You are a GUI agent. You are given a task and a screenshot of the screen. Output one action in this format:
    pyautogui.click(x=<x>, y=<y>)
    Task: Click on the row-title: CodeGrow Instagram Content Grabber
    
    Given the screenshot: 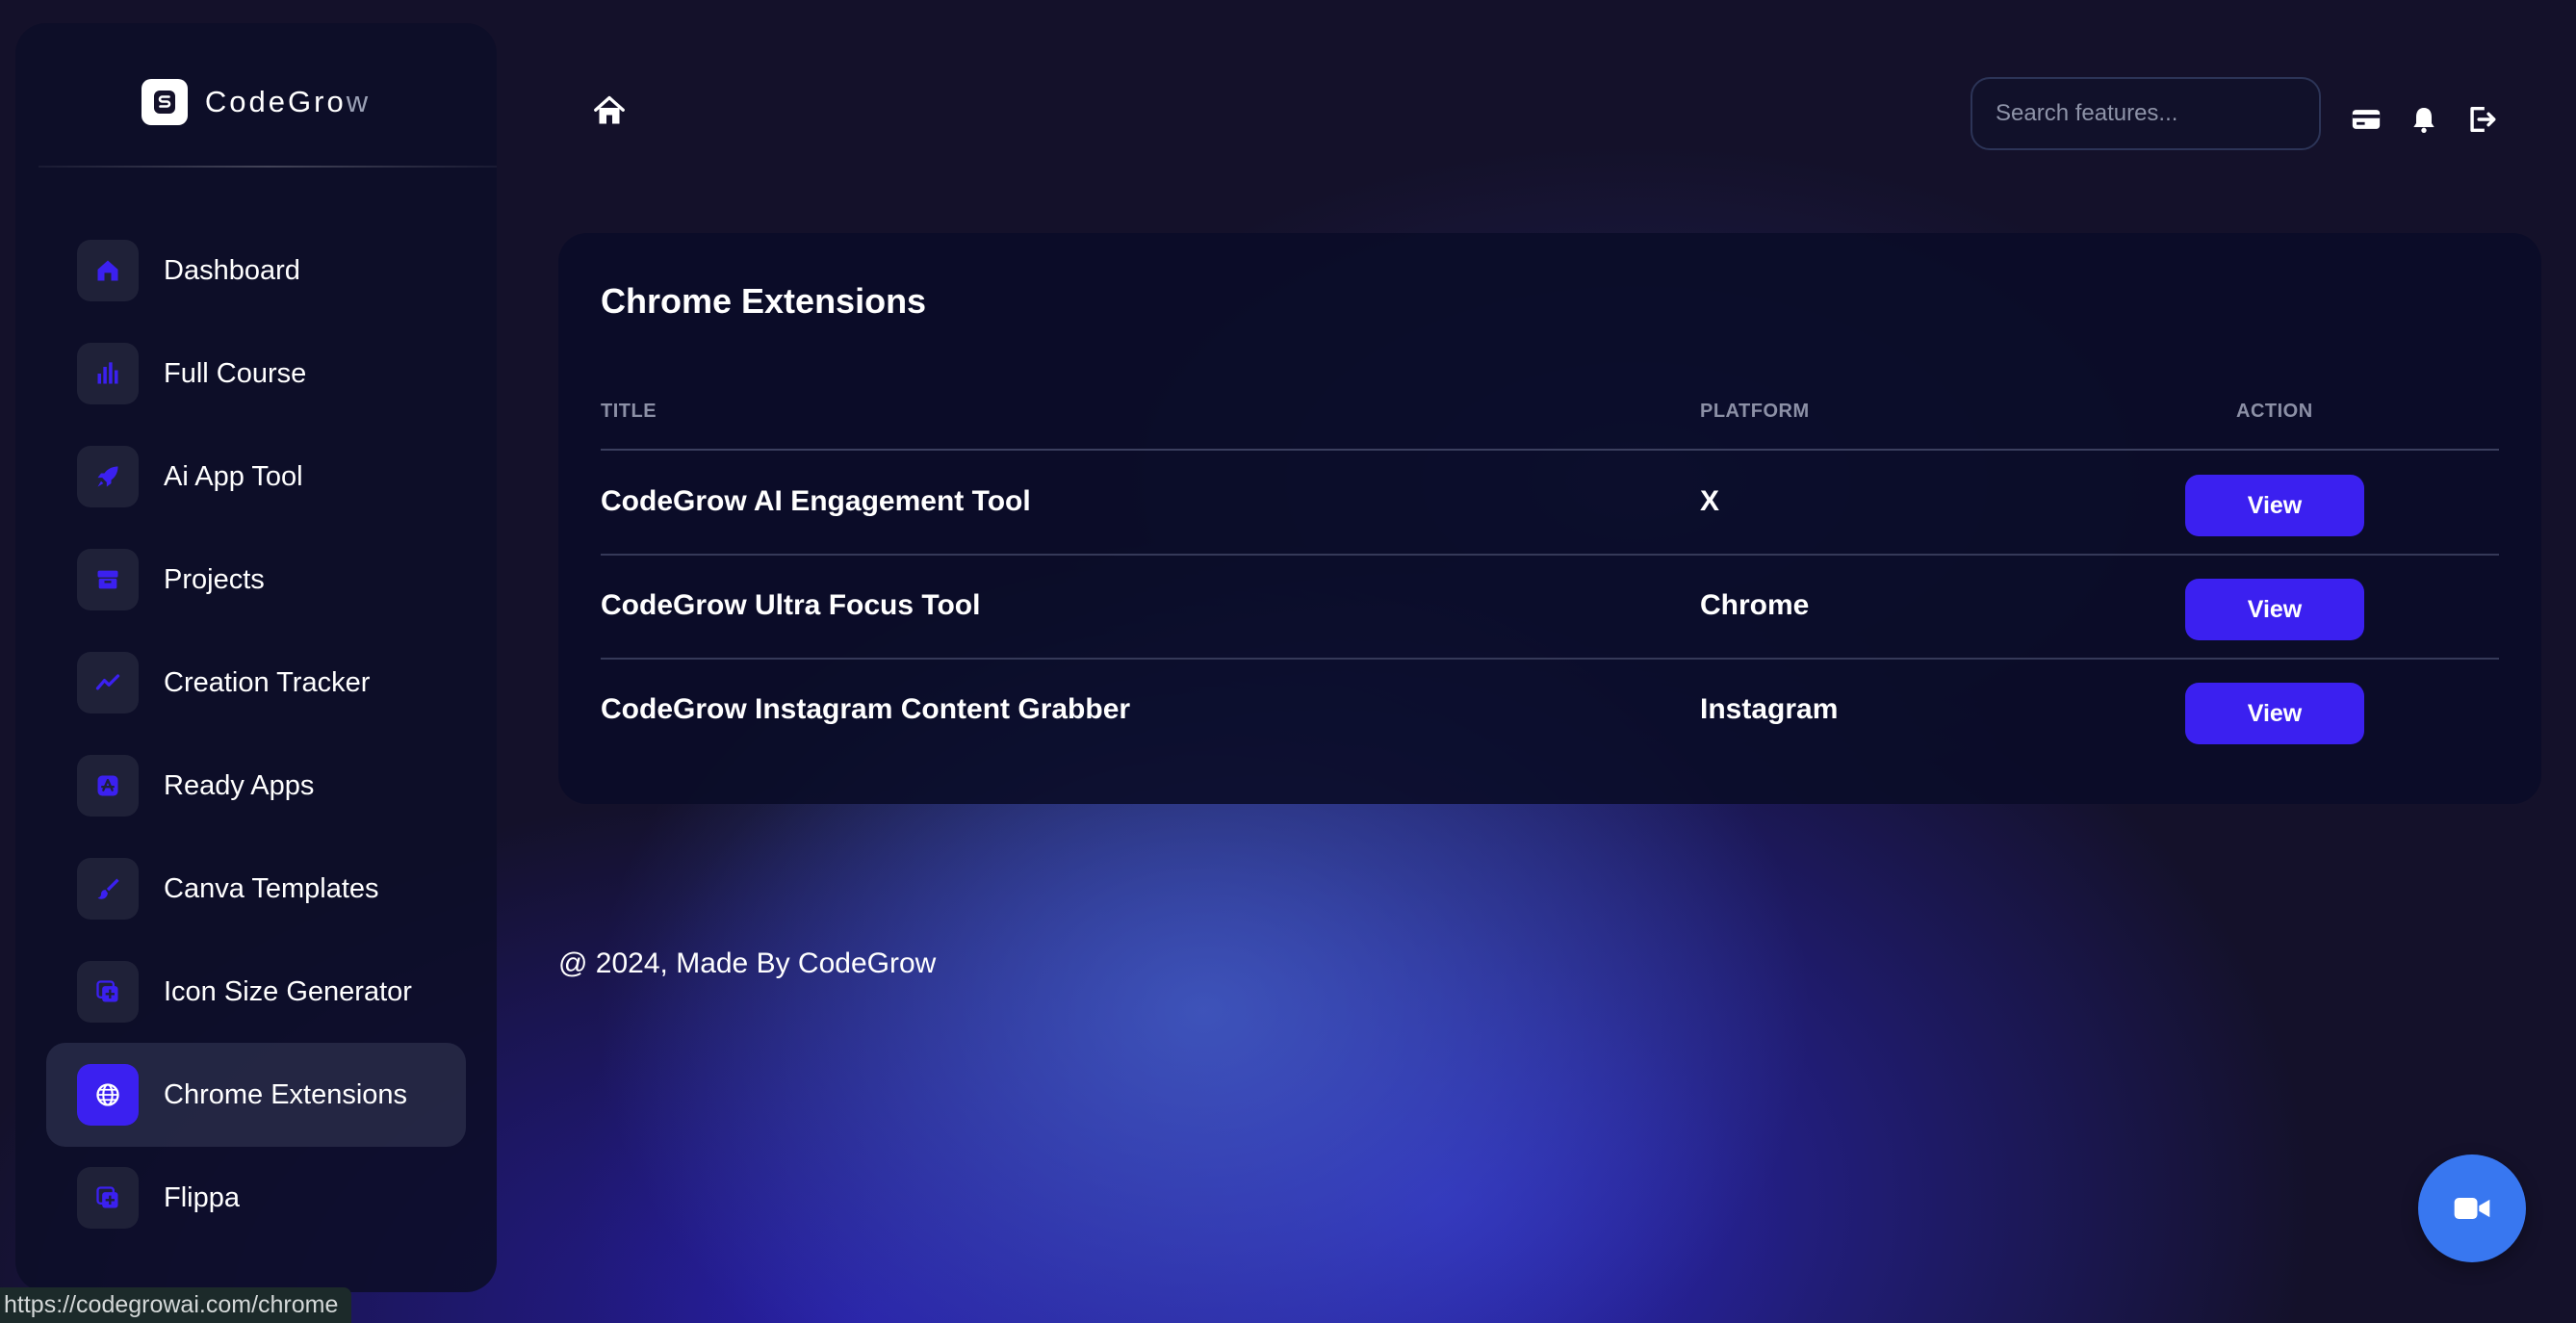 What is the action you would take?
    pyautogui.click(x=866, y=709)
    